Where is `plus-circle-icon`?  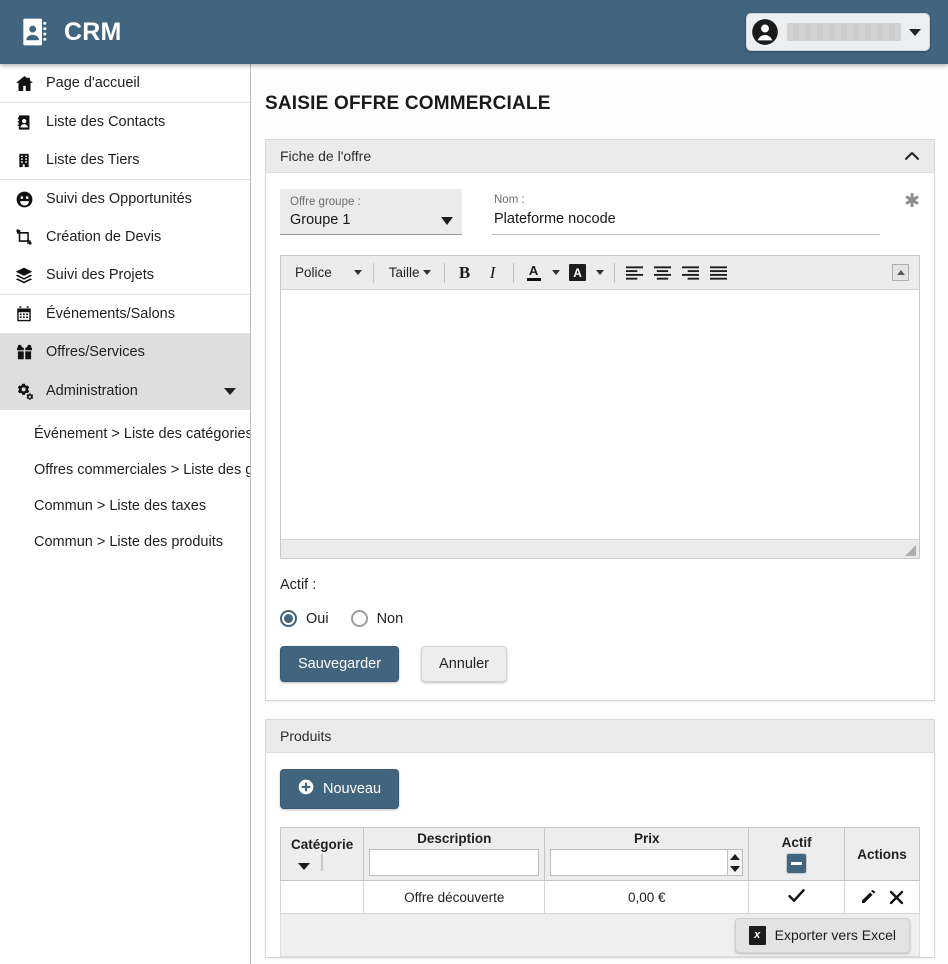
plus-circle-icon is located at coordinates (306, 789).